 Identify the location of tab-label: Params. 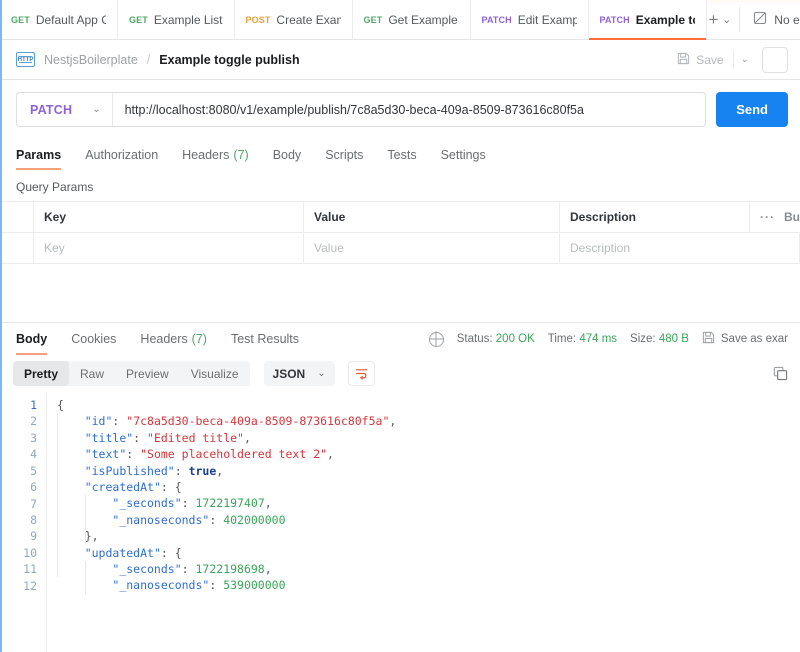
(39, 154).